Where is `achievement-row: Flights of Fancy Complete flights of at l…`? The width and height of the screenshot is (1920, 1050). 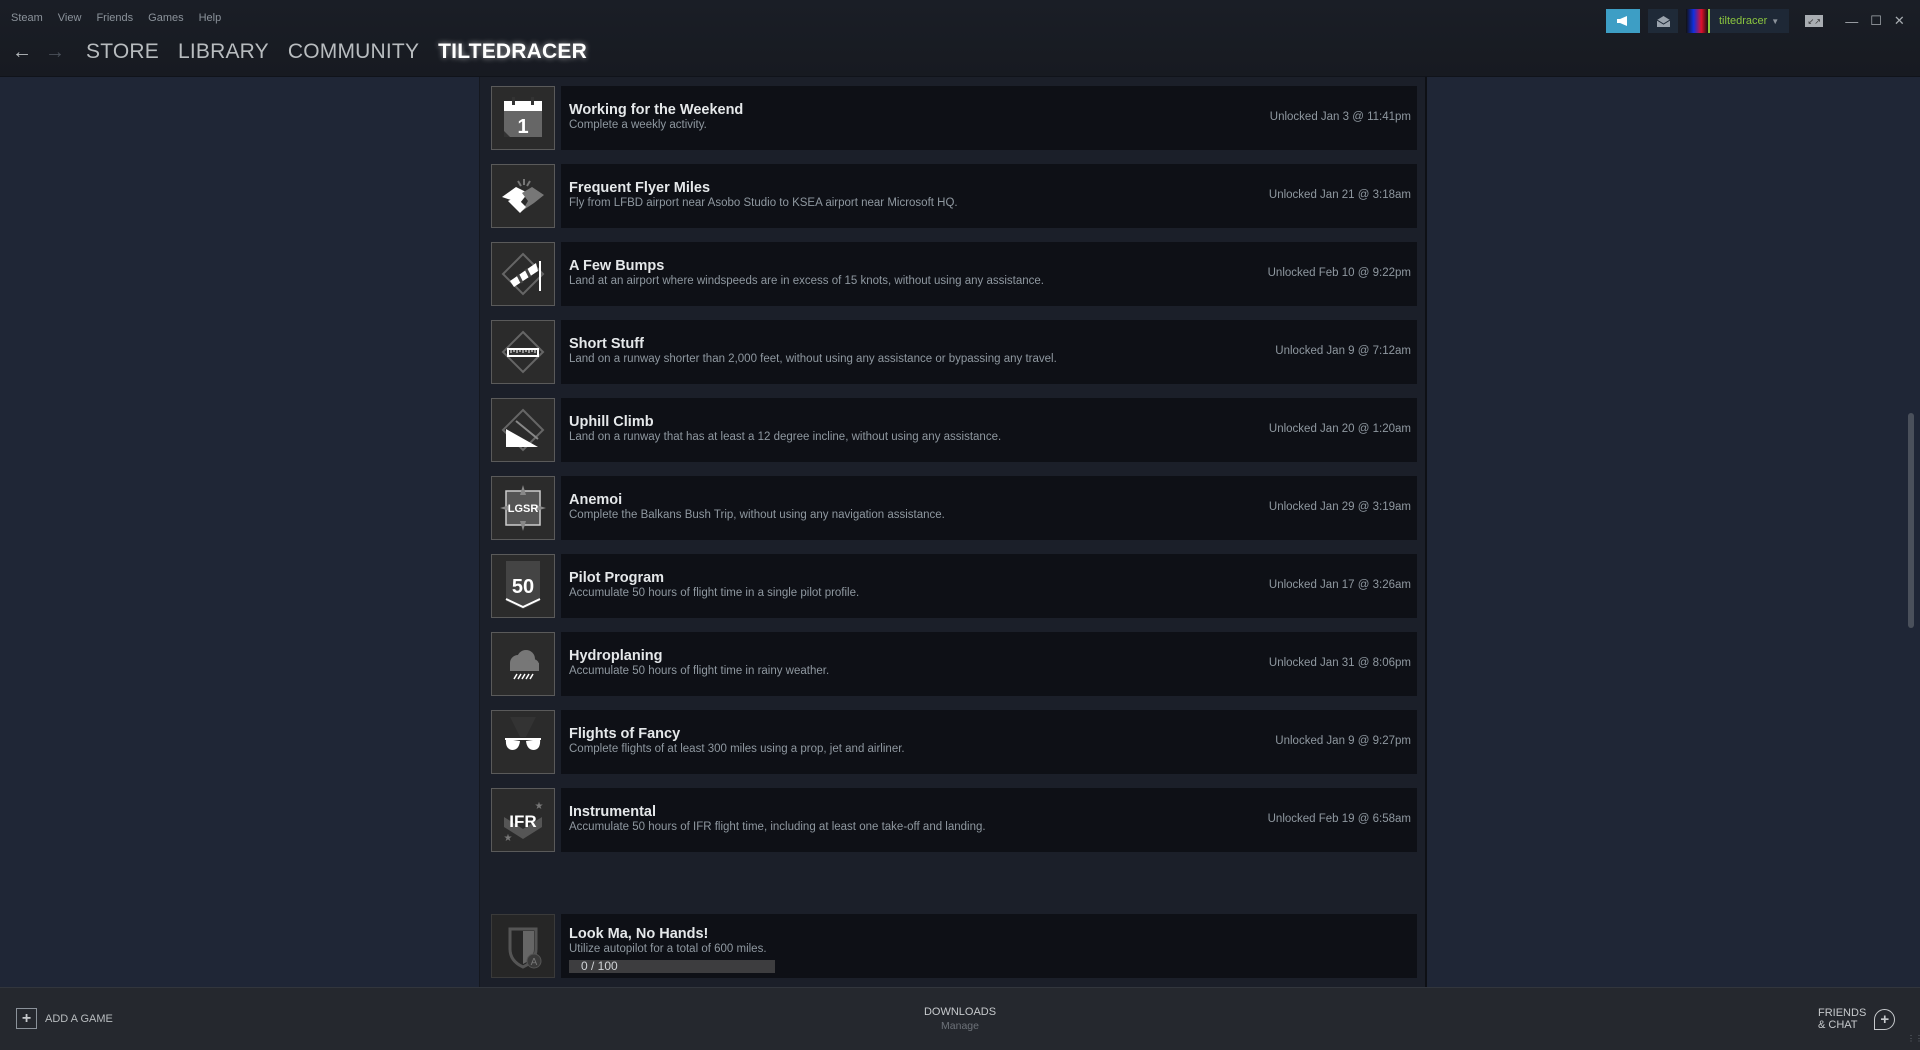 achievement-row: Flights of Fancy Complete flights of at l… is located at coordinates (954, 742).